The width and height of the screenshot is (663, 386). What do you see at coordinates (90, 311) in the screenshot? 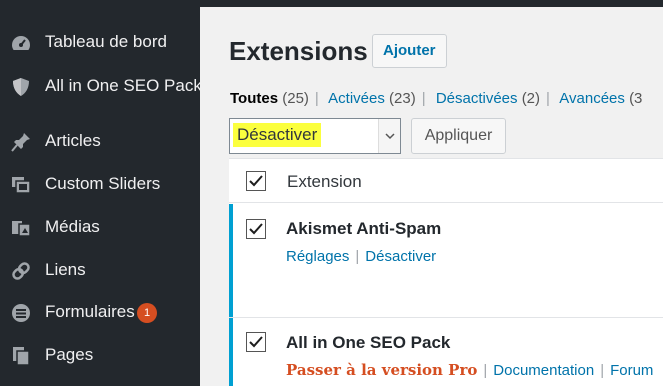
I see `sidebar-item-label: Formulaires` at bounding box center [90, 311].